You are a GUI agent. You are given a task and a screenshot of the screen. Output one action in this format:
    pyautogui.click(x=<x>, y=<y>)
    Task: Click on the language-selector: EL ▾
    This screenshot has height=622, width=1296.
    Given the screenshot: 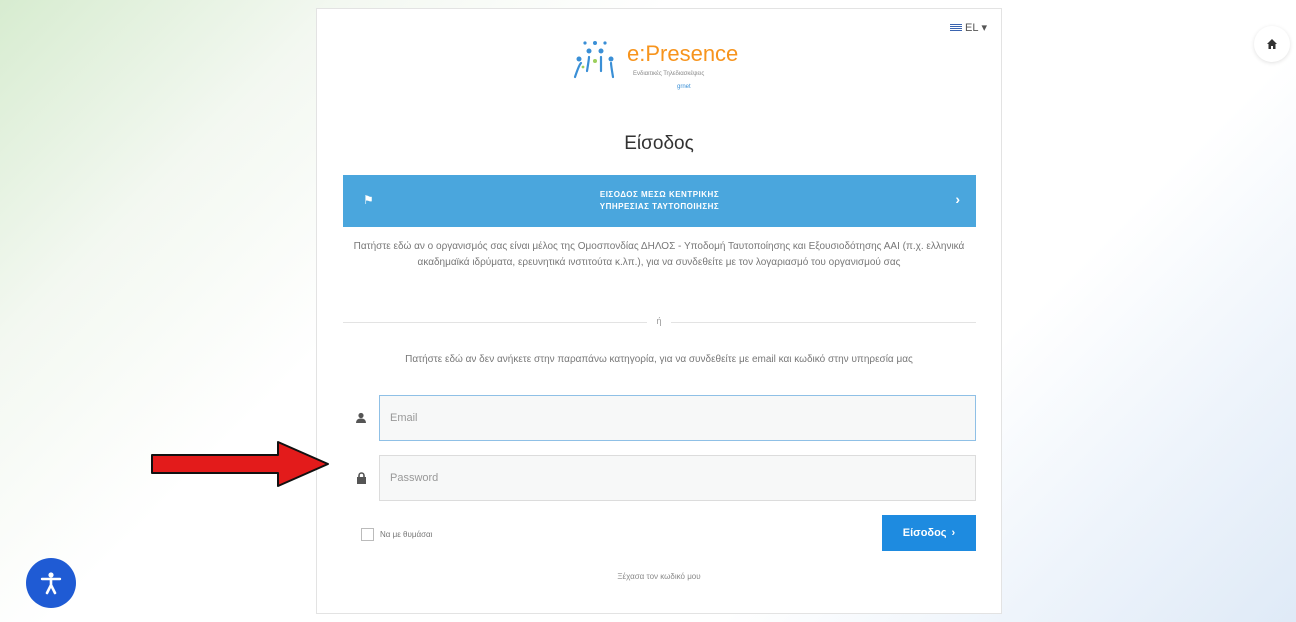 What is the action you would take?
    pyautogui.click(x=968, y=27)
    